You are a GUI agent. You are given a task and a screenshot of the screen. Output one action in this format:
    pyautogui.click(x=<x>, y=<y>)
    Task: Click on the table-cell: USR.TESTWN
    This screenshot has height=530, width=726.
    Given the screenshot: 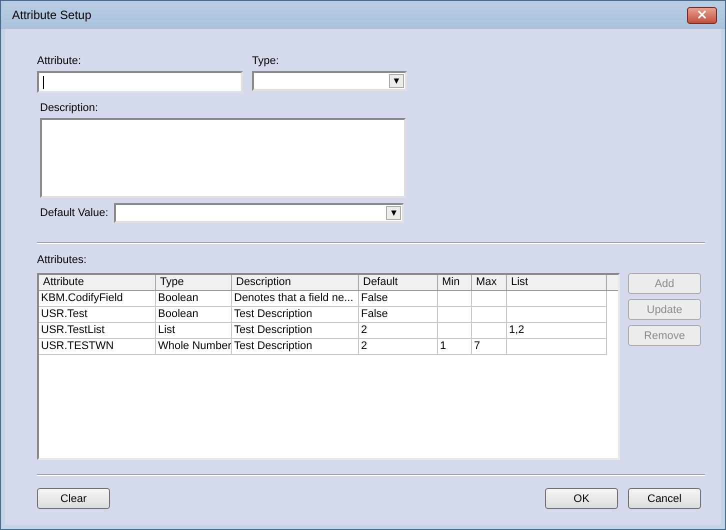 What is the action you would take?
    pyautogui.click(x=97, y=347)
    